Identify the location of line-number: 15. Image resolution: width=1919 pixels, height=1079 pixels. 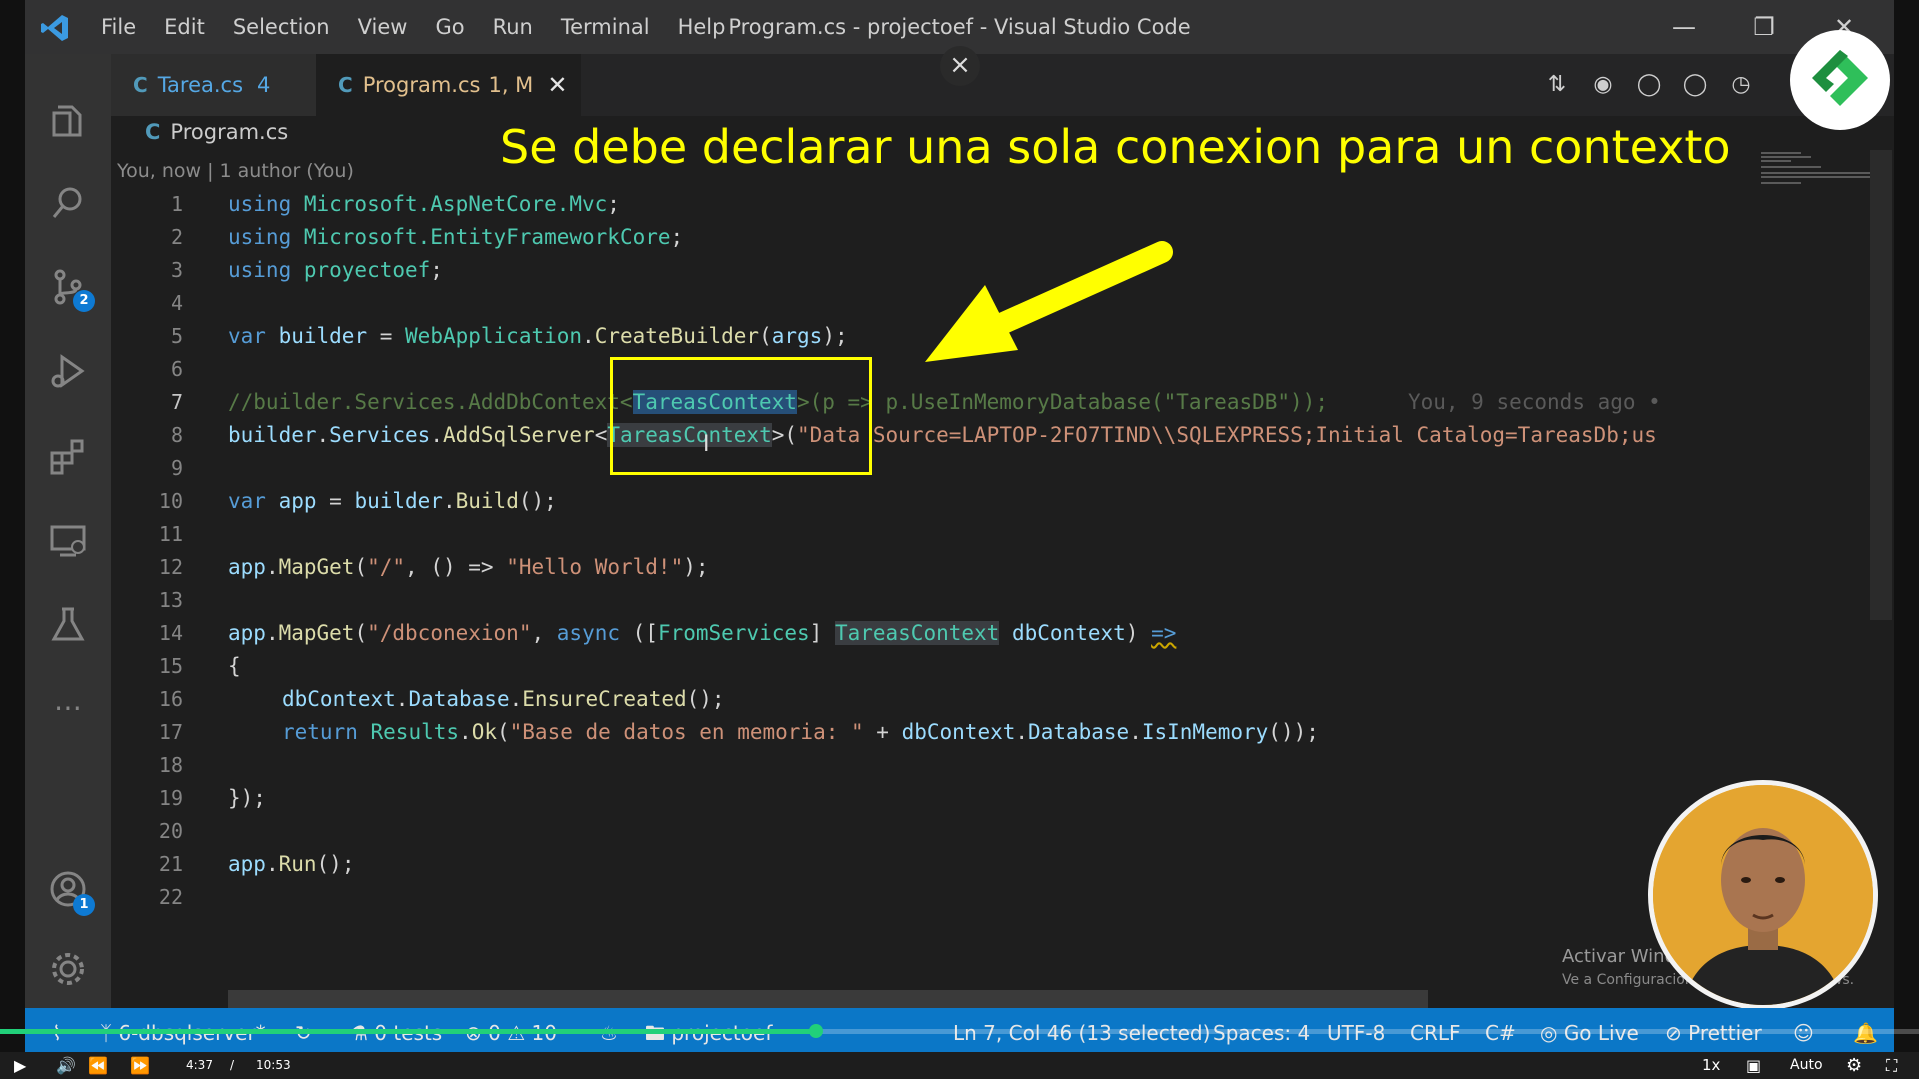
(170, 666).